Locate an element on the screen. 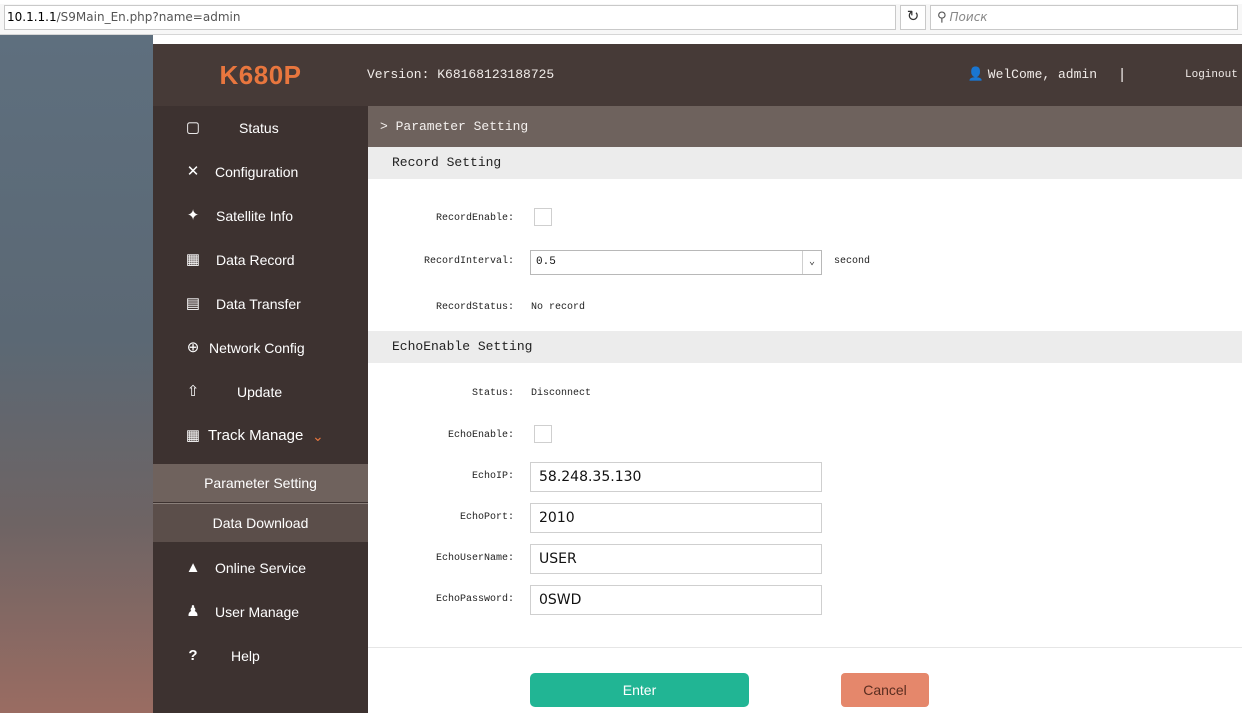 The image size is (1242, 713). top-strip is located at coordinates (621, 2).